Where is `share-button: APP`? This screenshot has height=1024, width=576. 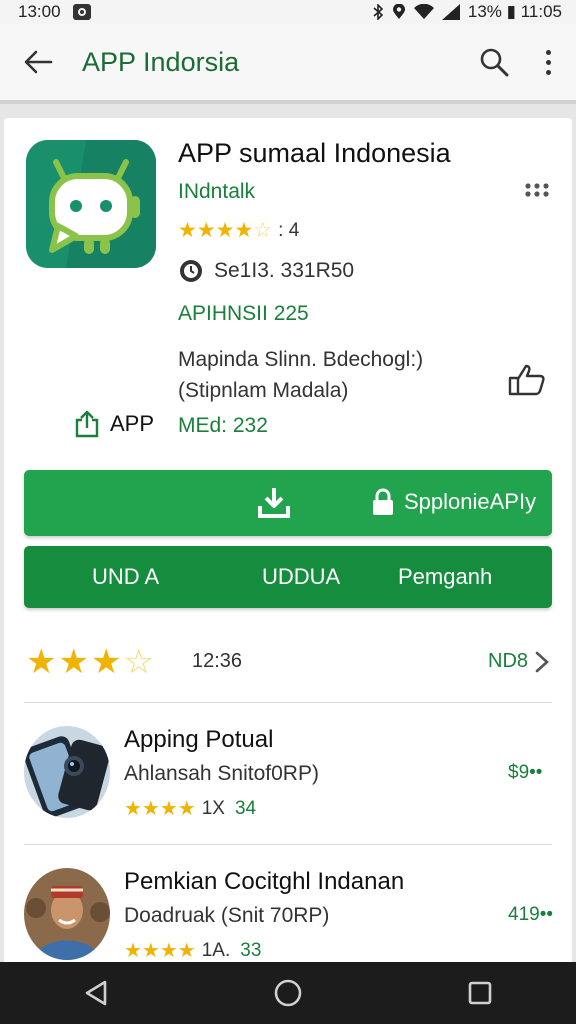
share-button: APP is located at coordinates (114, 424).